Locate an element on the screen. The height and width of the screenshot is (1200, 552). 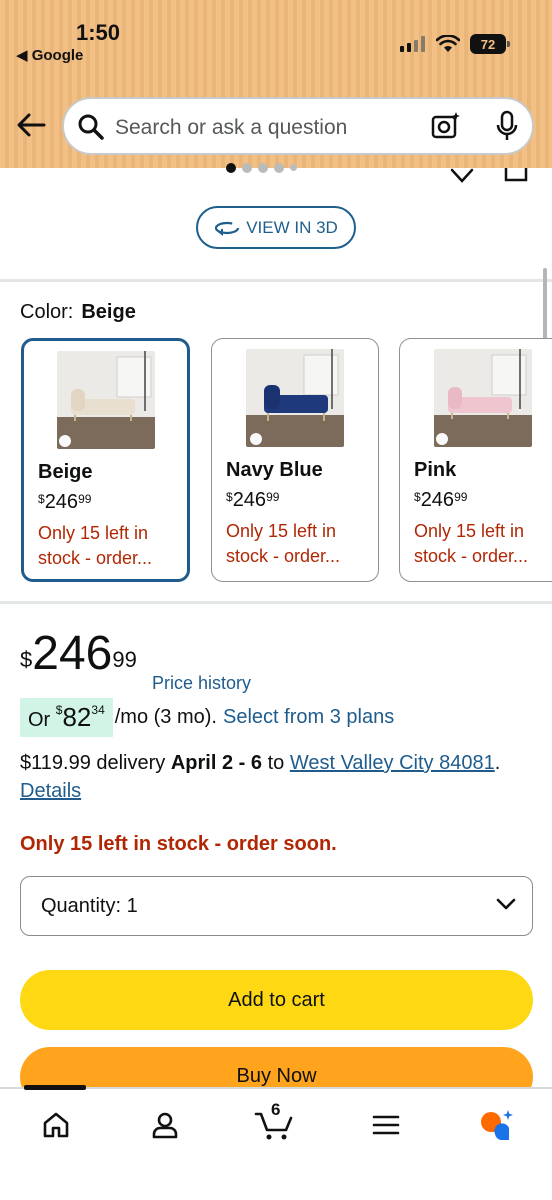
search-icon is located at coordinates (91, 127).